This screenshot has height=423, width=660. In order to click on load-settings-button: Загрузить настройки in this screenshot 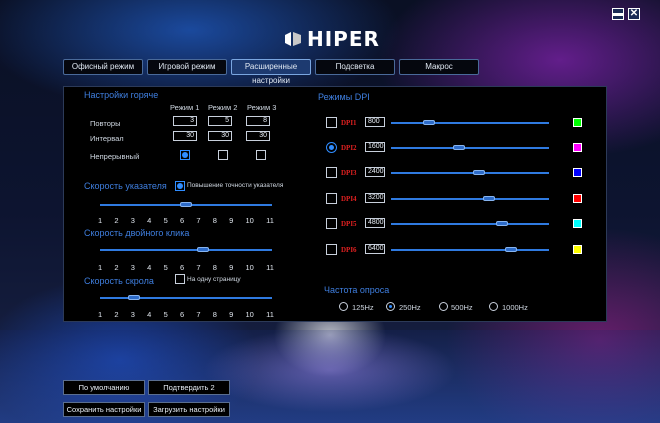, I will do `click(189, 409)`.